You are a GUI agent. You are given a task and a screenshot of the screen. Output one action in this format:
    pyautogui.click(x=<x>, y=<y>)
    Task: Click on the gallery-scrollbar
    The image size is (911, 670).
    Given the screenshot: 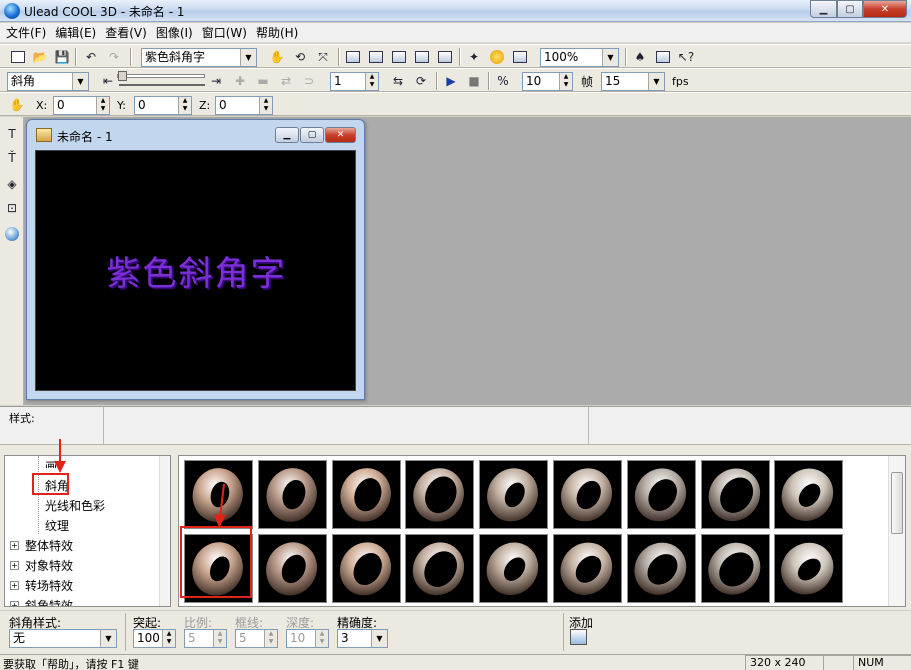 What is the action you would take?
    pyautogui.click(x=896, y=531)
    